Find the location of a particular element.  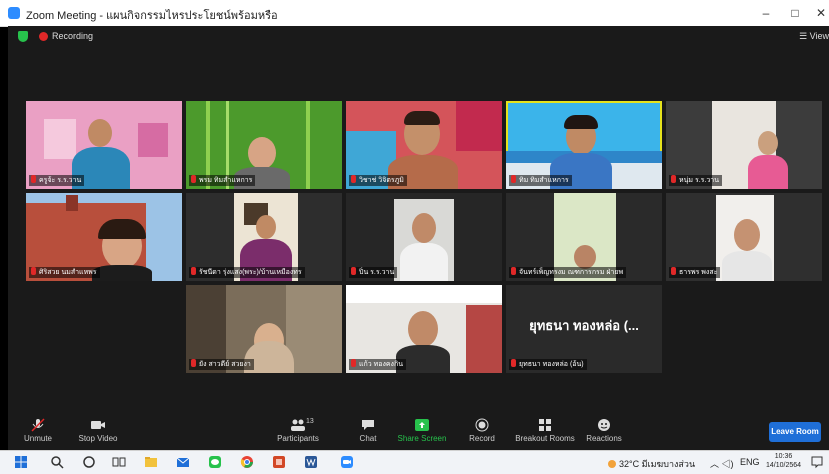

stop-video-button: Stop Video is located at coordinates (98, 430).